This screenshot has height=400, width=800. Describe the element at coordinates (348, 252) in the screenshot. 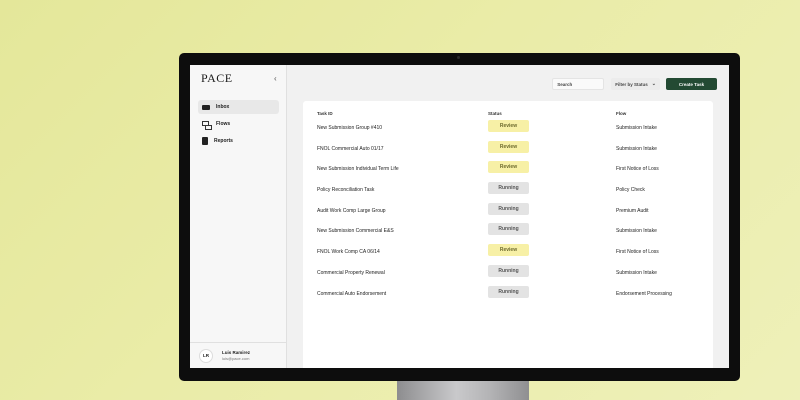

I see `task-id-cell: FNOL Work Comp CA 06/14` at that location.